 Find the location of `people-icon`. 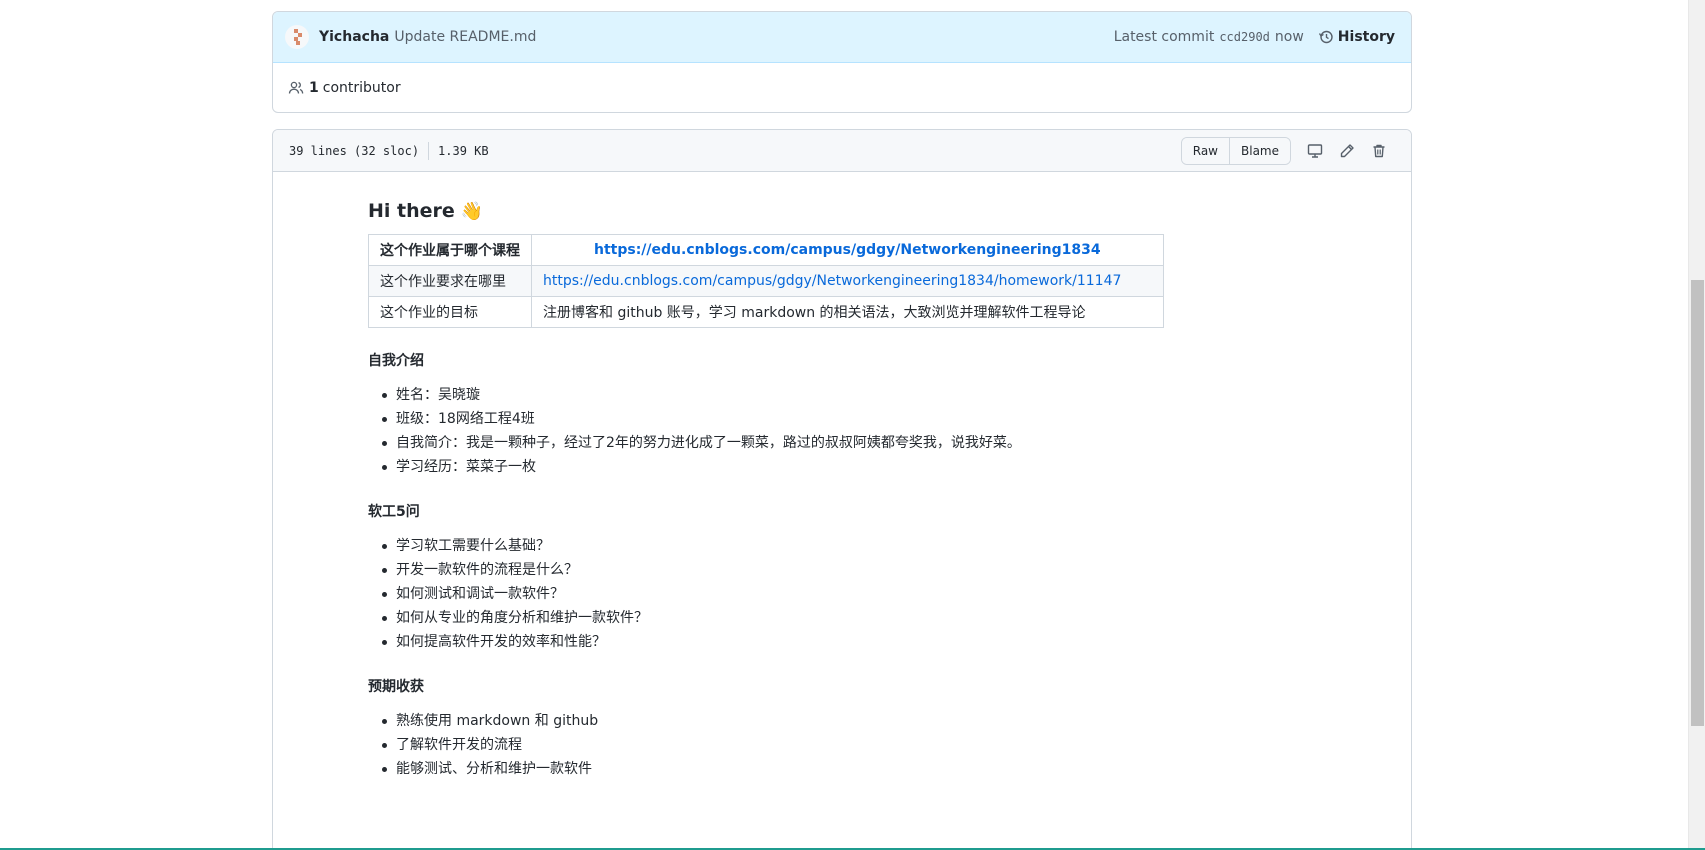

people-icon is located at coordinates (296, 87).